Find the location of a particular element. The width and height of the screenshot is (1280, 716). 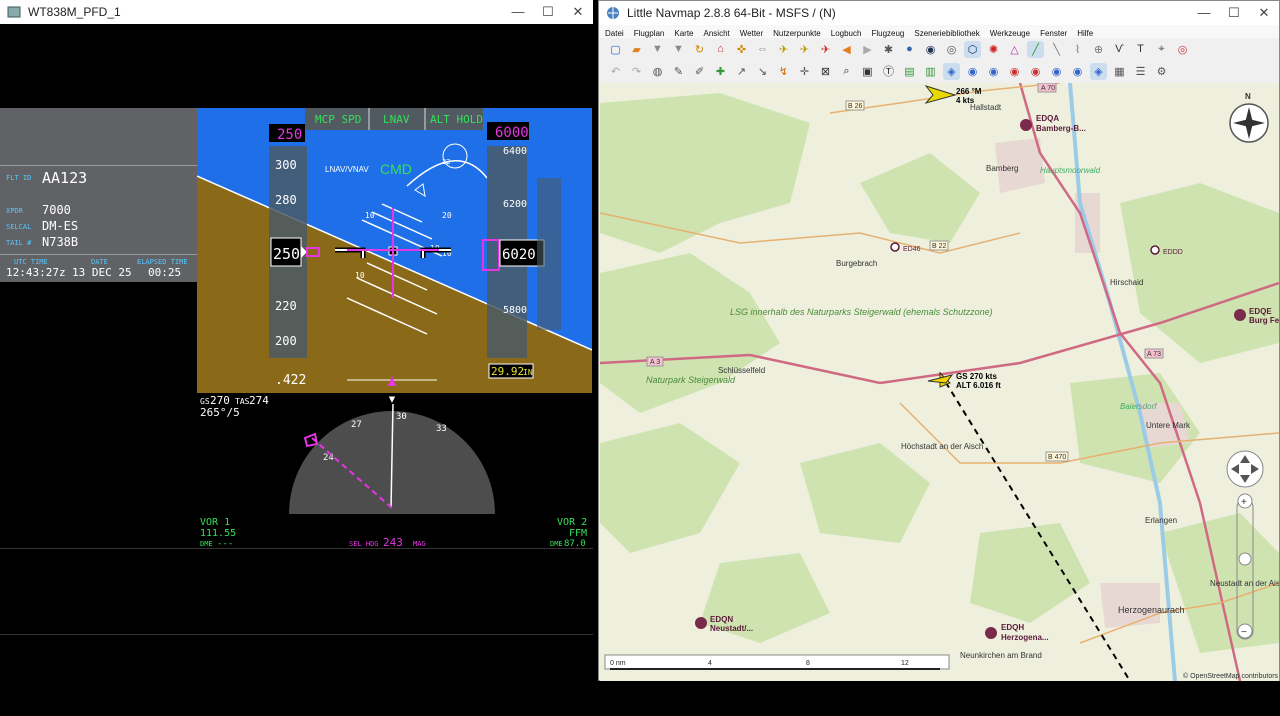

target-icon: ◎ is located at coordinates (1182, 49).